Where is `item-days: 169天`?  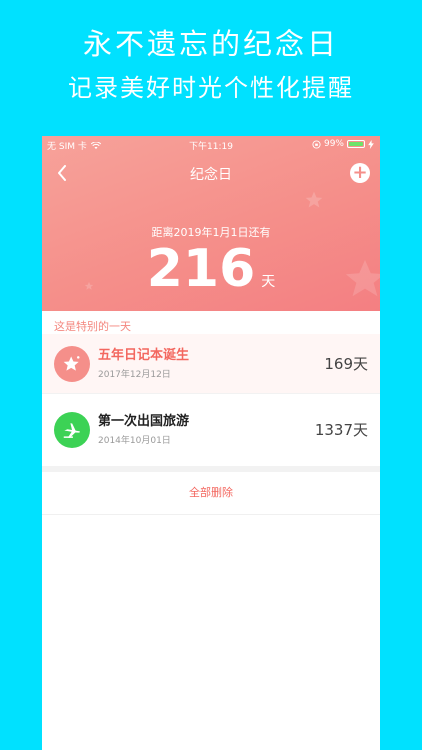
item-days: 169天 is located at coordinates (346, 364).